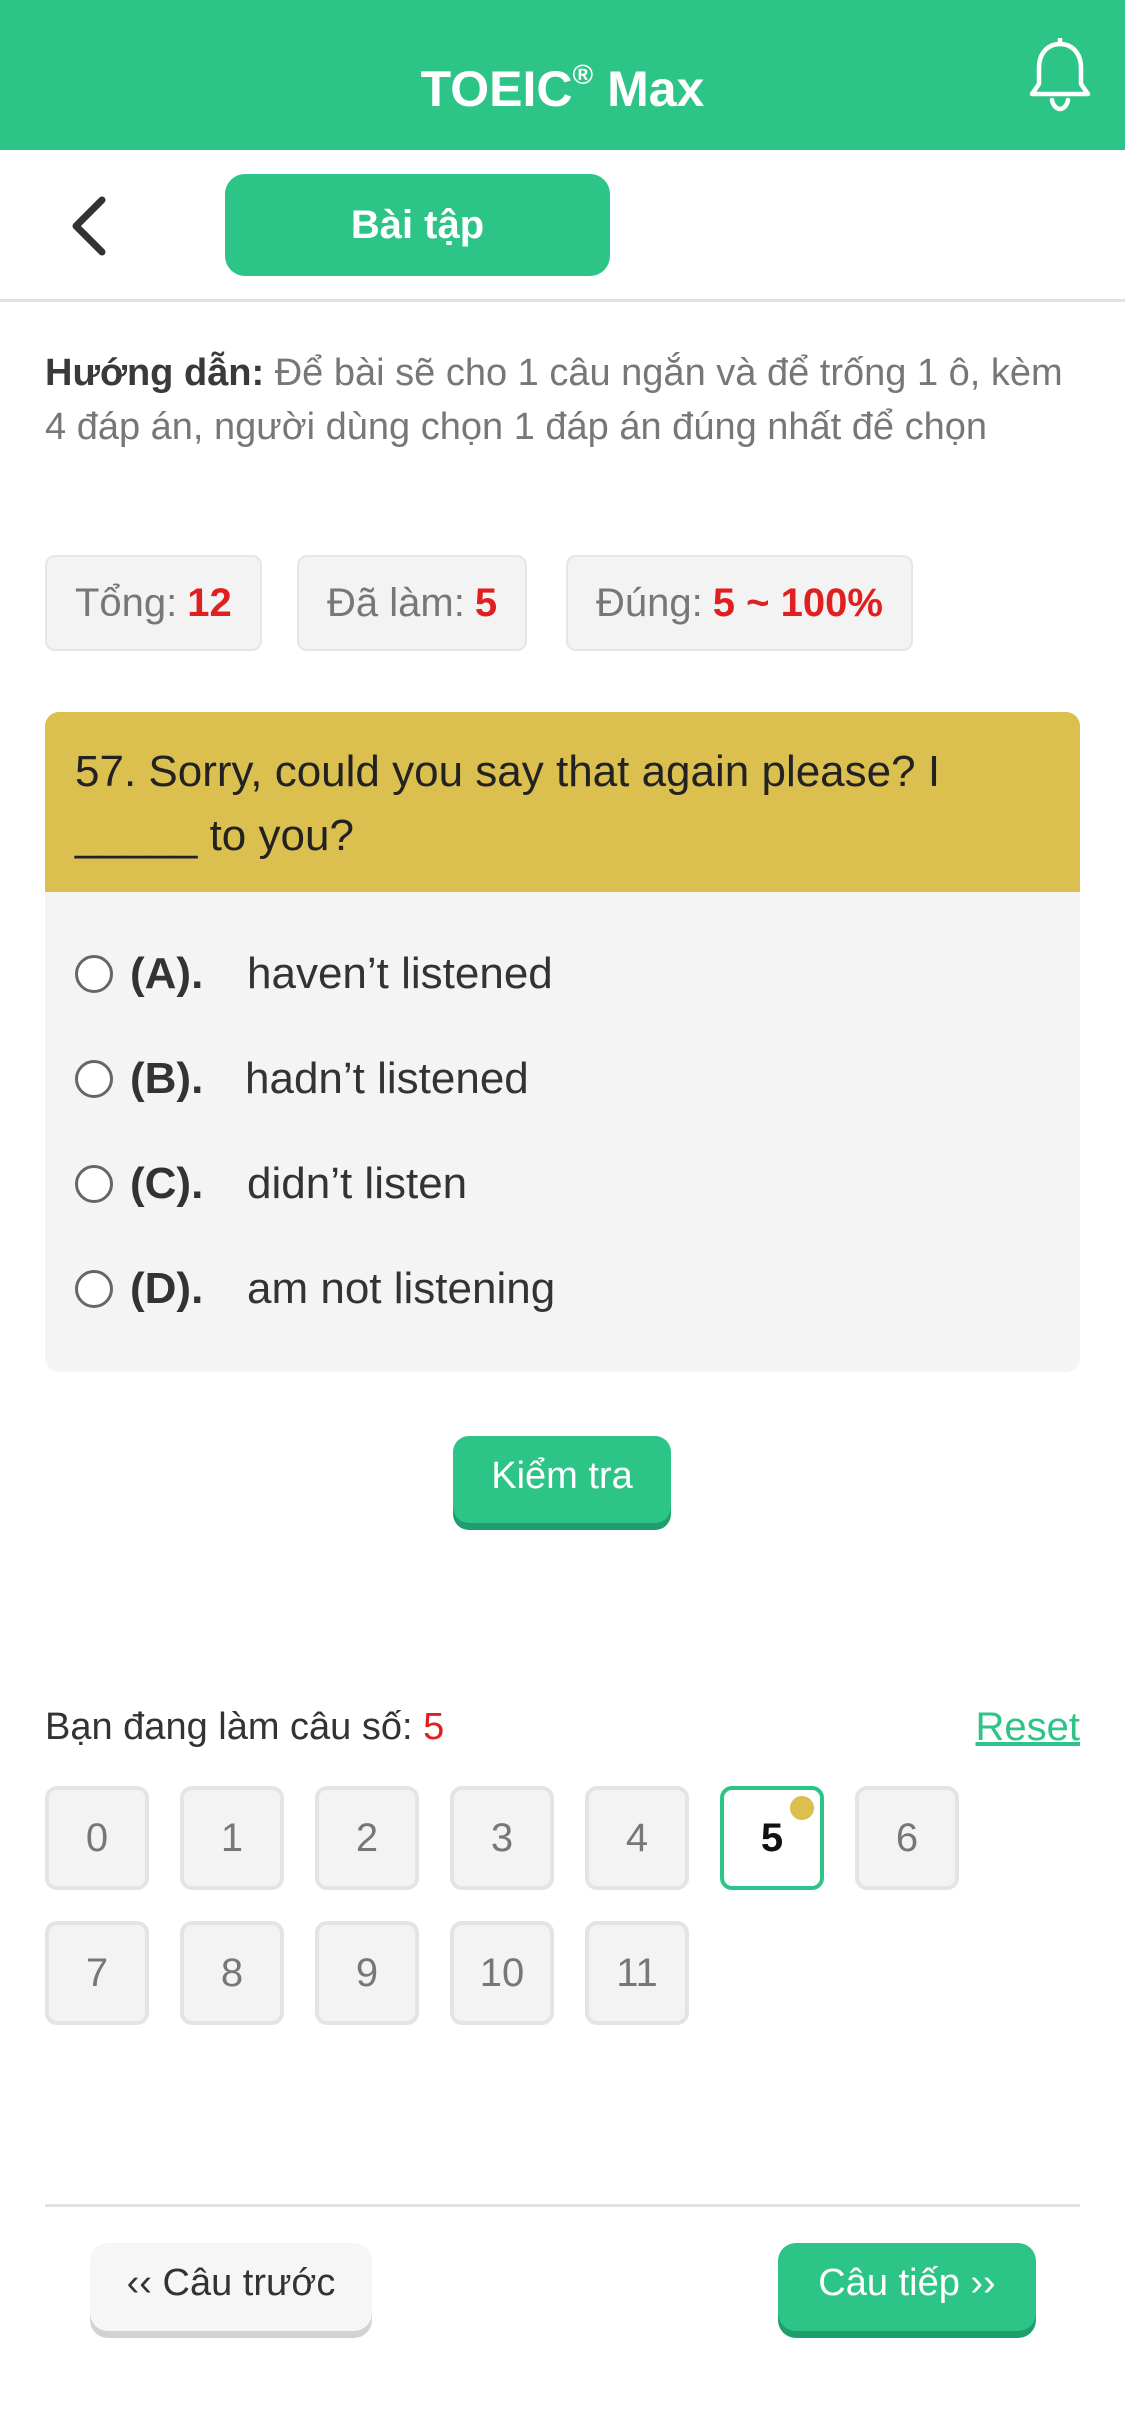  Describe the element at coordinates (907, 2287) in the screenshot. I see `next-question-button: Câu tiếp ››` at that location.